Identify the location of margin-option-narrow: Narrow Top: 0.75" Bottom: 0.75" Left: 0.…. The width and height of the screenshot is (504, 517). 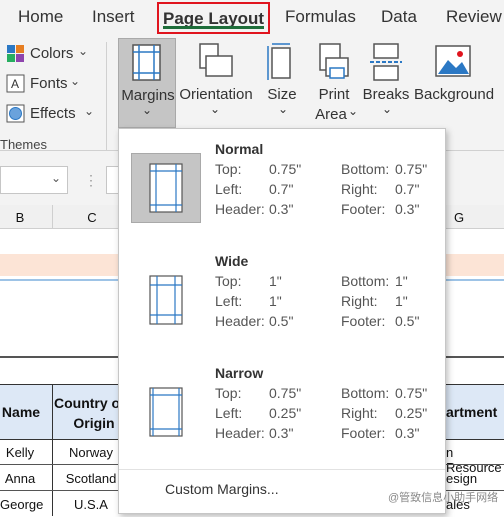
(285, 412).